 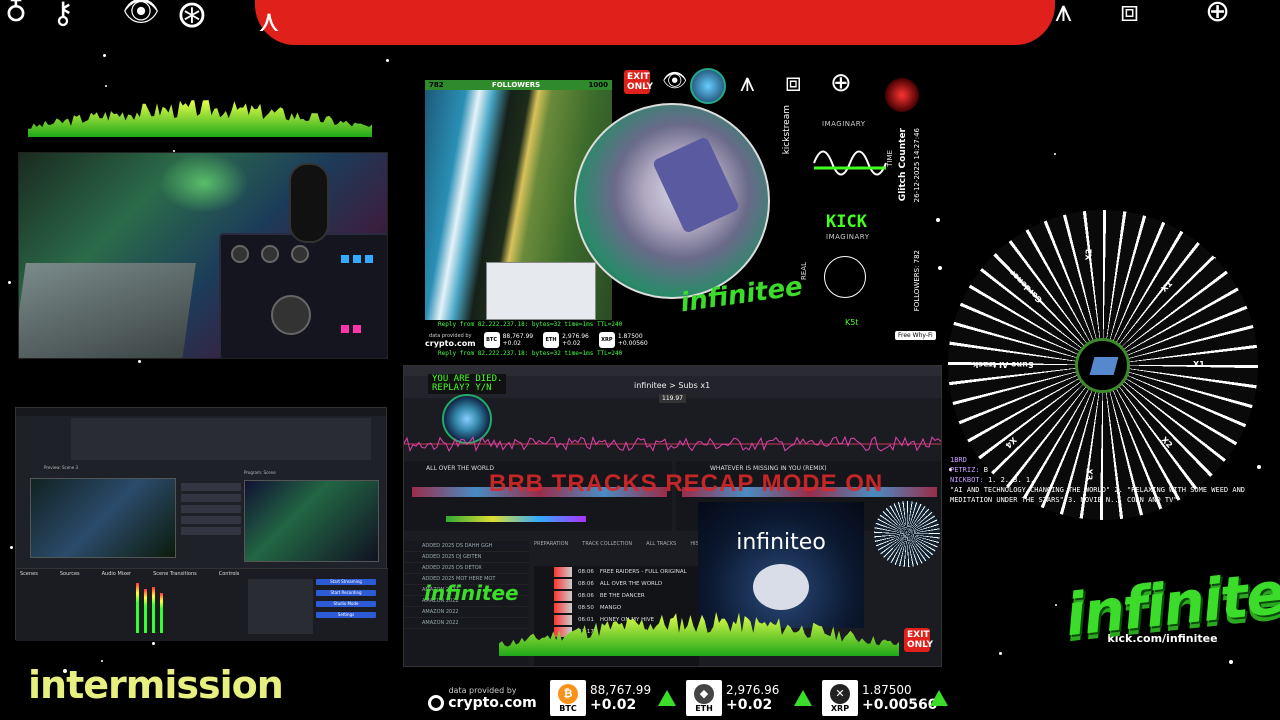 I want to click on followers-vertical: FOLLOWERS: 782, so click(x=917, y=281).